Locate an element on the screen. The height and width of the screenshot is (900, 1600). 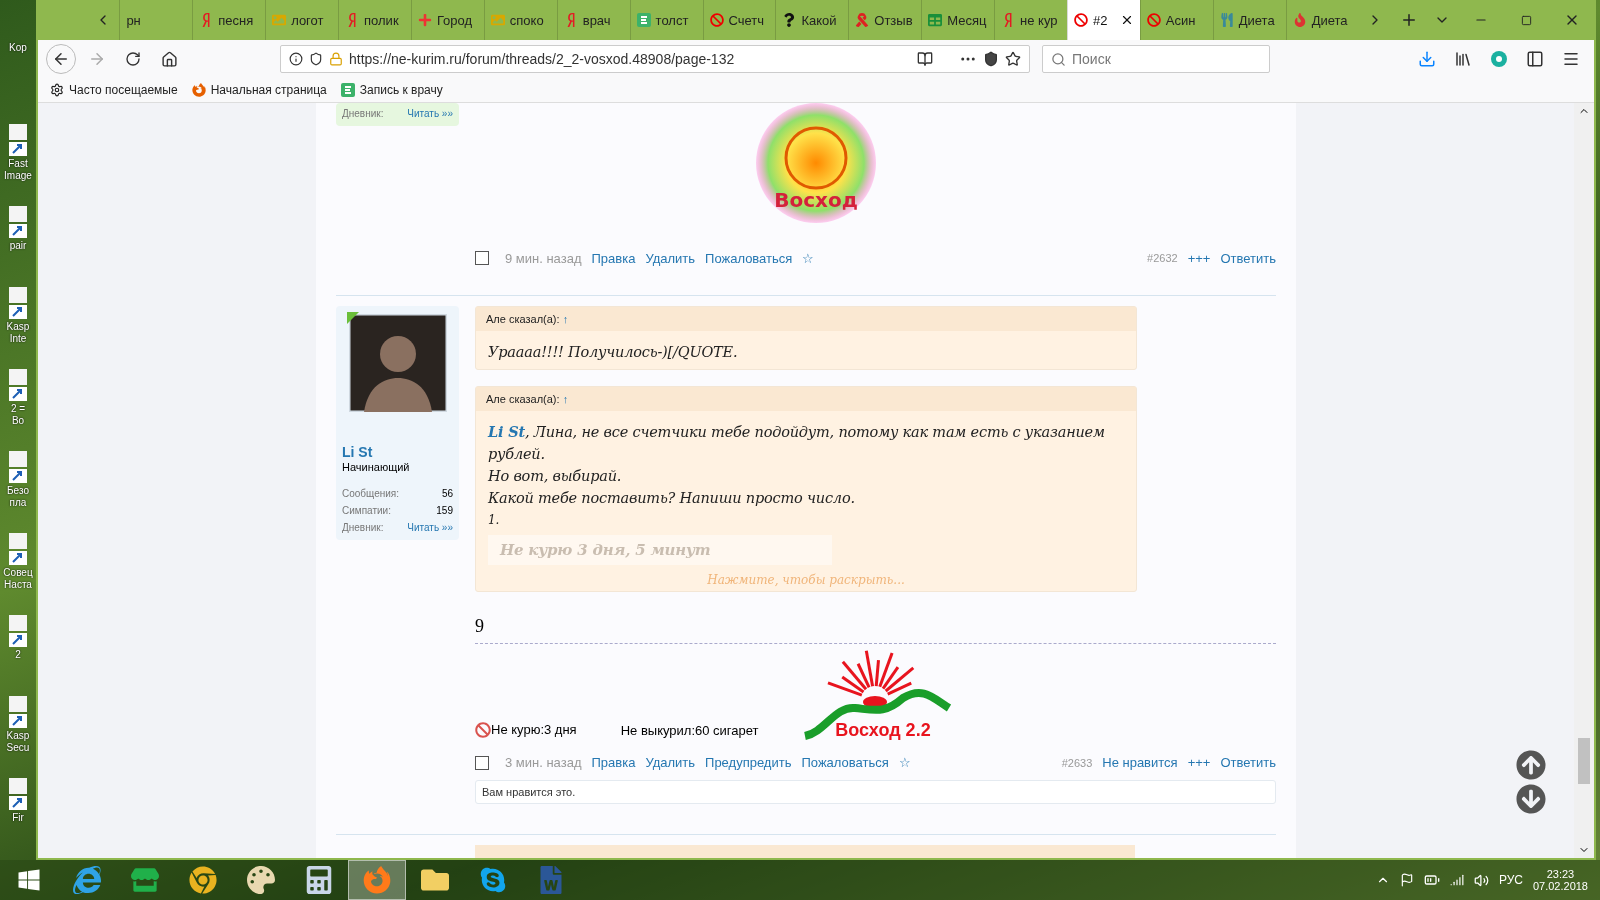
search-placeholder: Поиск is located at coordinates (1091, 59).